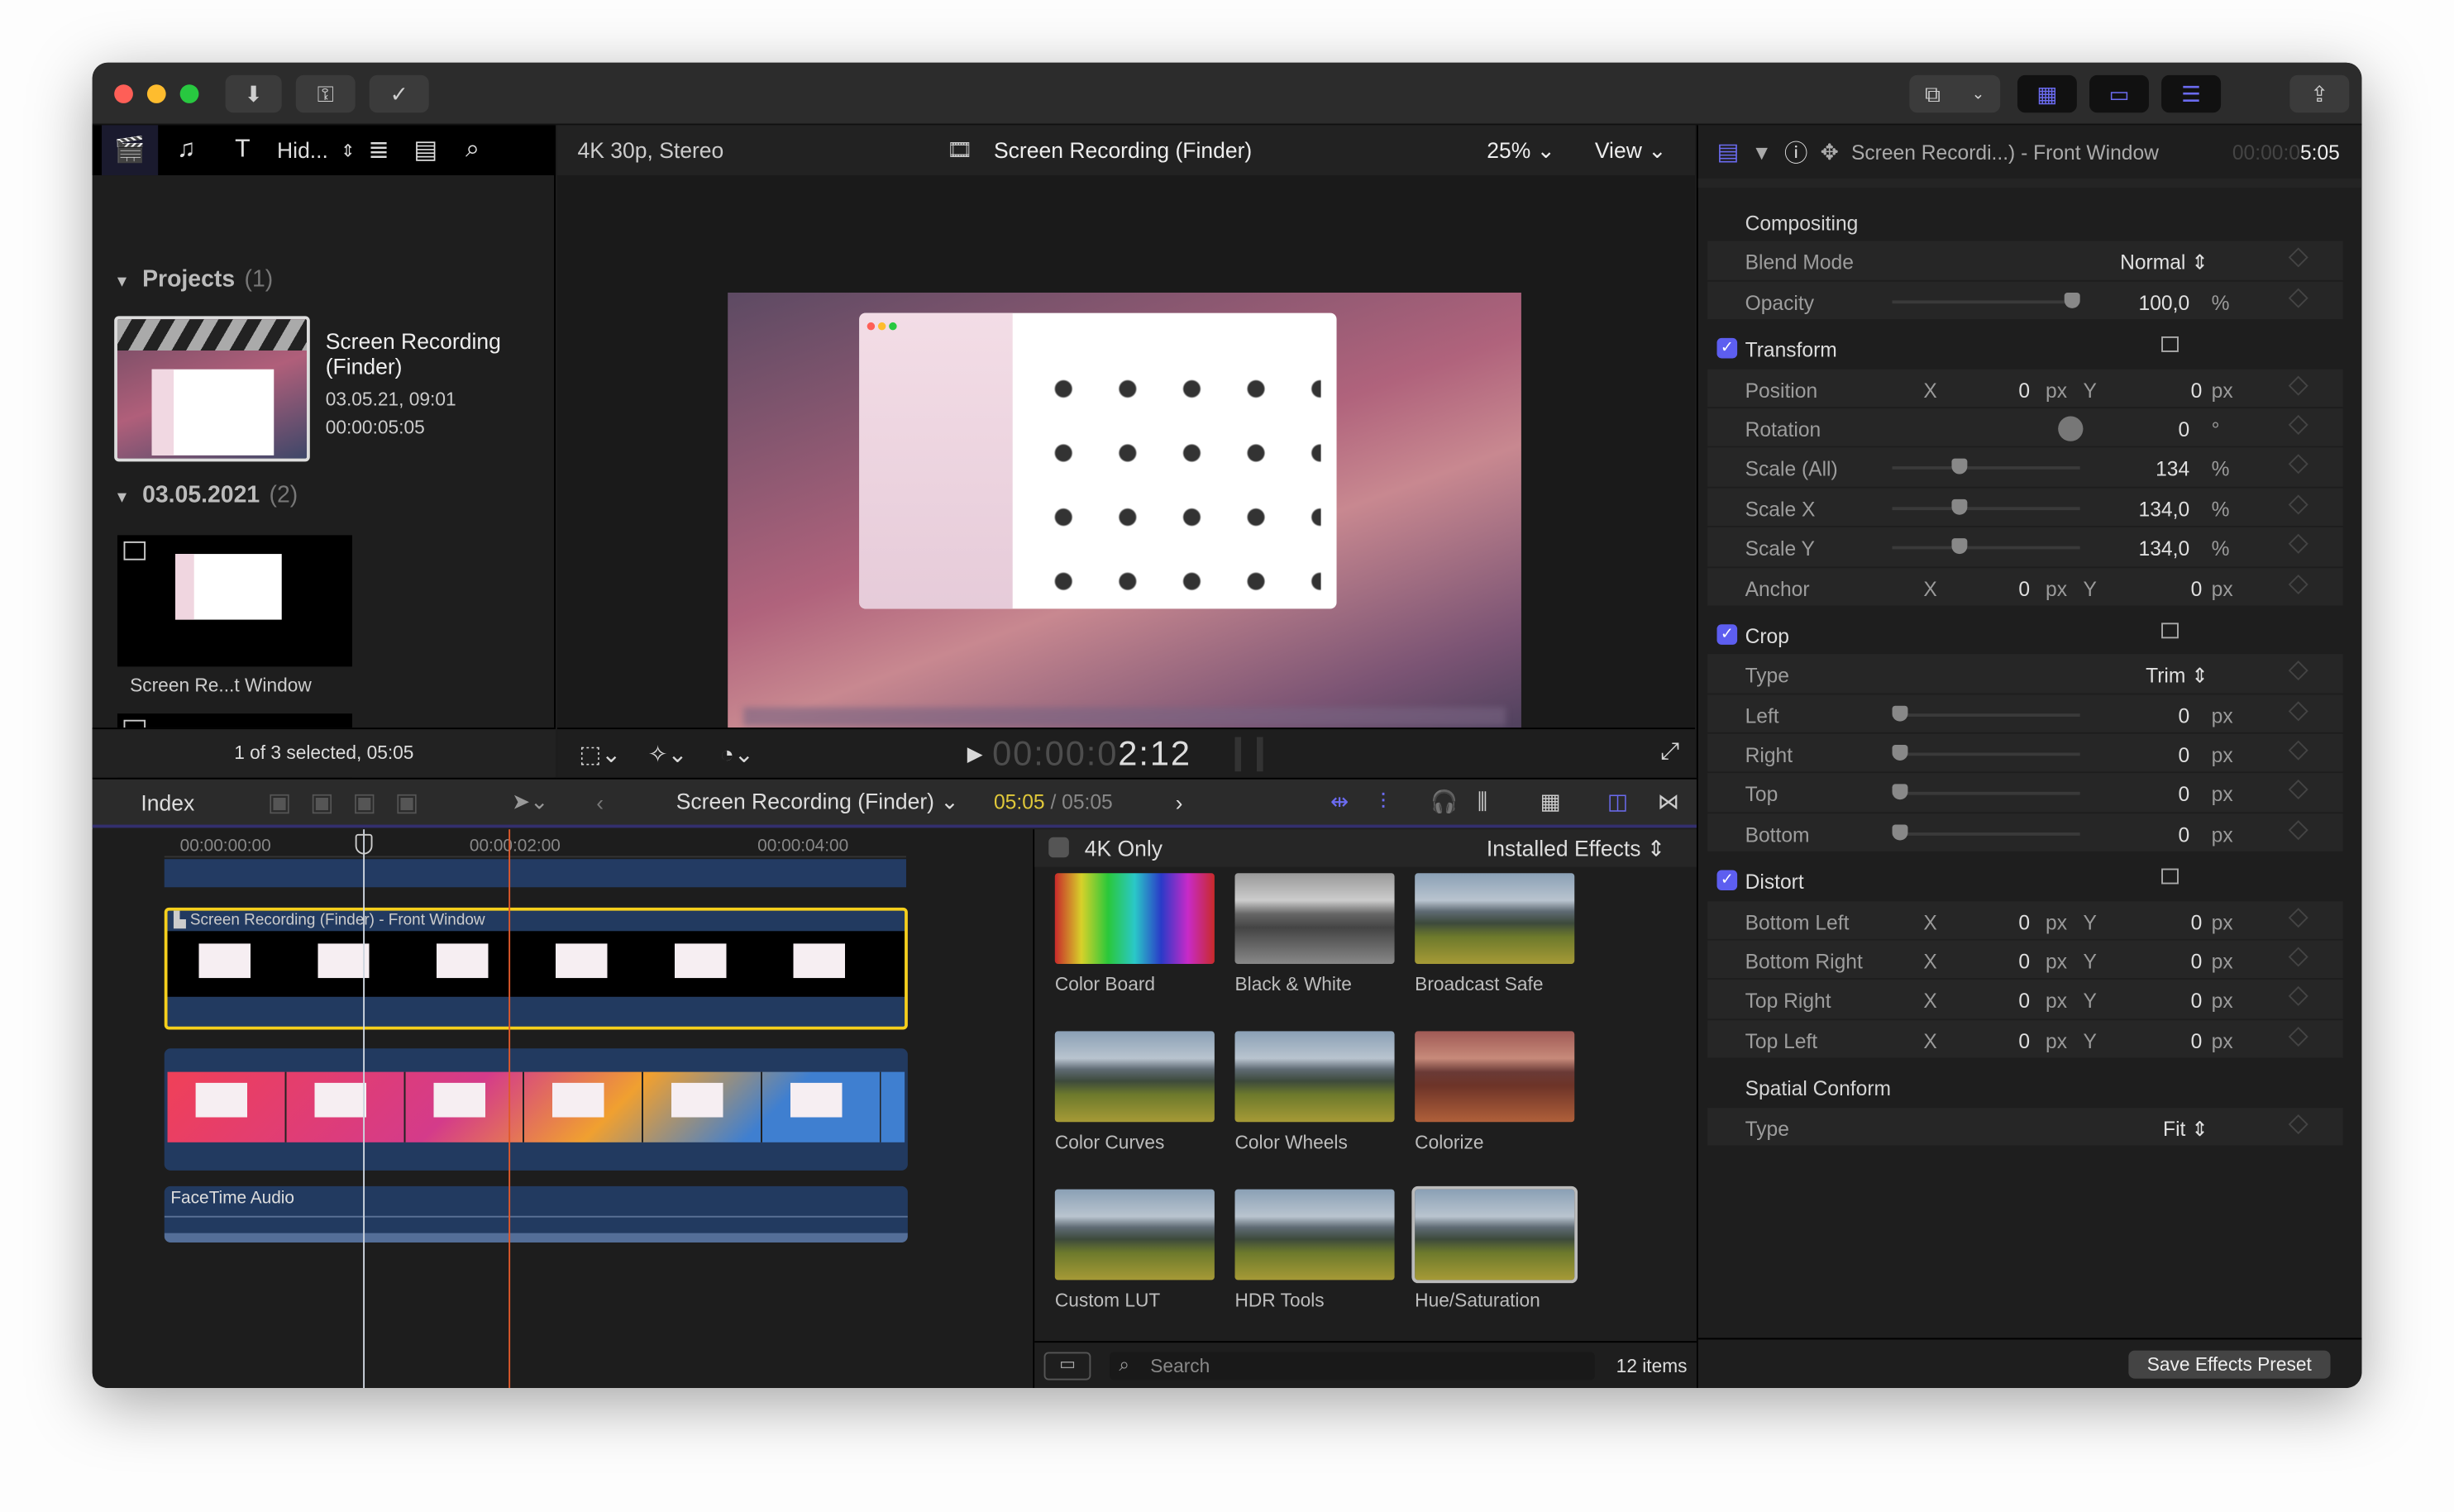  What do you see at coordinates (253, 93) in the screenshot?
I see `import-button: ⬇` at bounding box center [253, 93].